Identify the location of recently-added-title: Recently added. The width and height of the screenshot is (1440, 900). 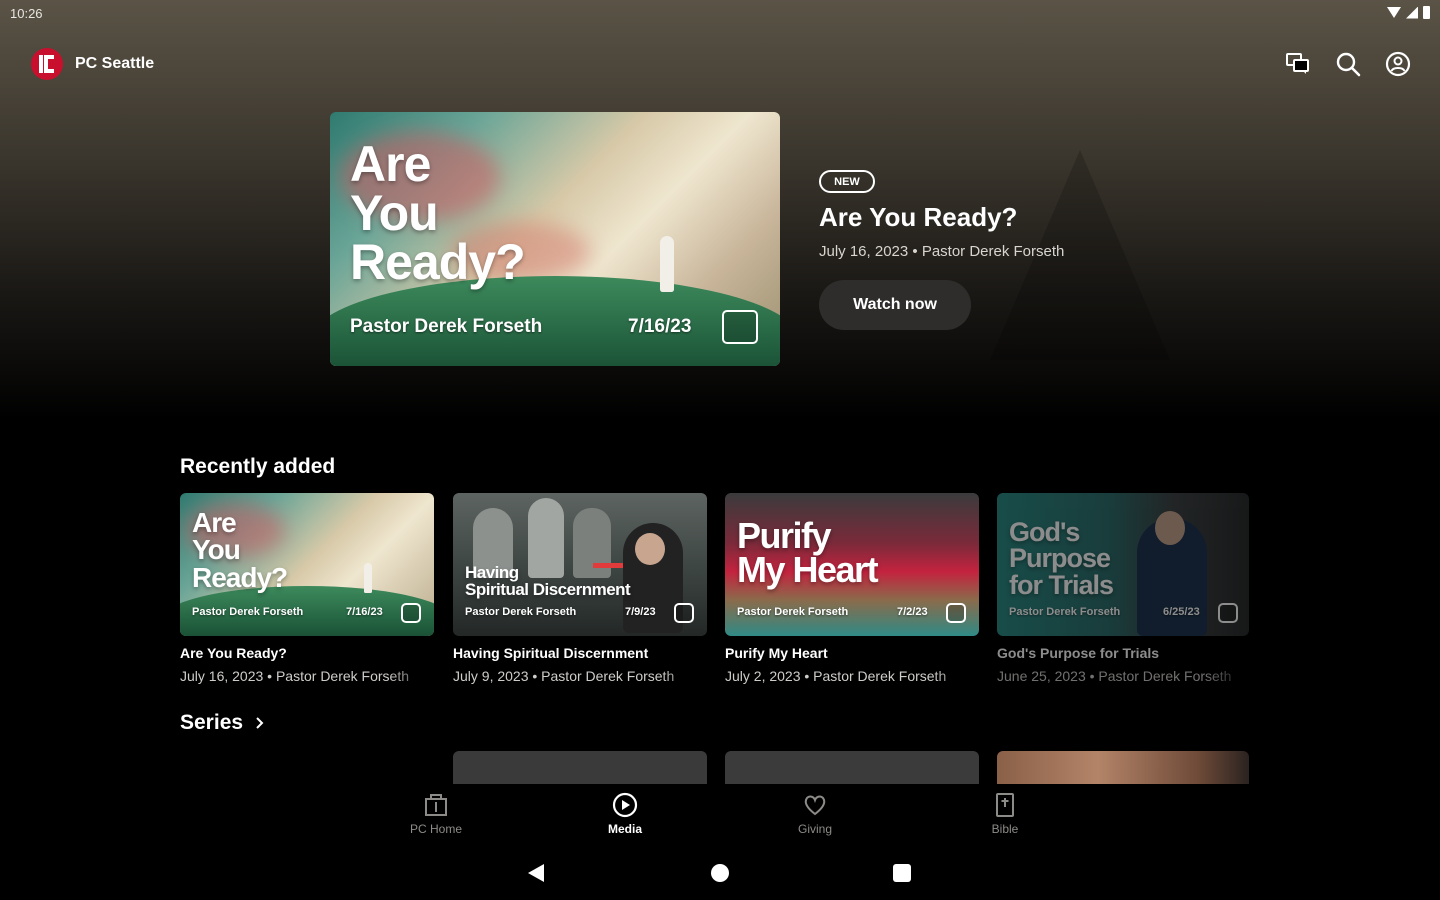
(258, 466).